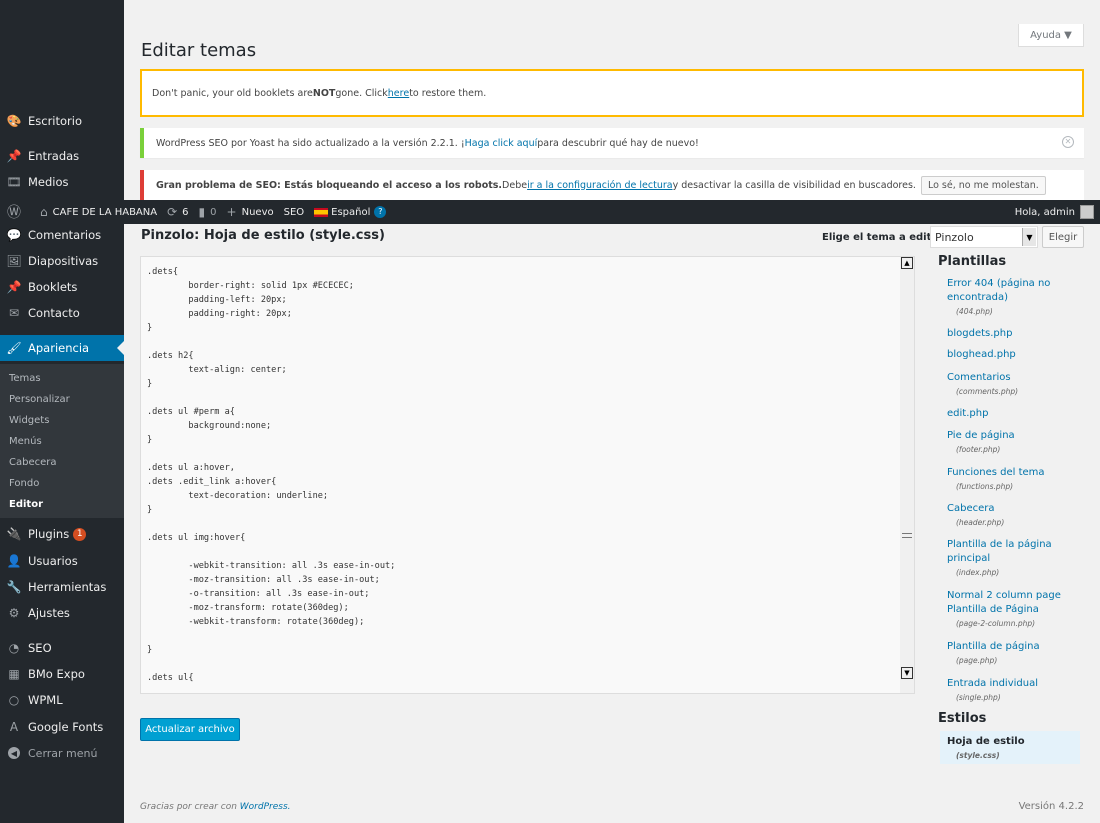 This screenshot has width=1100, height=823. What do you see at coordinates (62, 674) in the screenshot?
I see `sidebar-item-bmo-expo: ▦ BMo Expo` at bounding box center [62, 674].